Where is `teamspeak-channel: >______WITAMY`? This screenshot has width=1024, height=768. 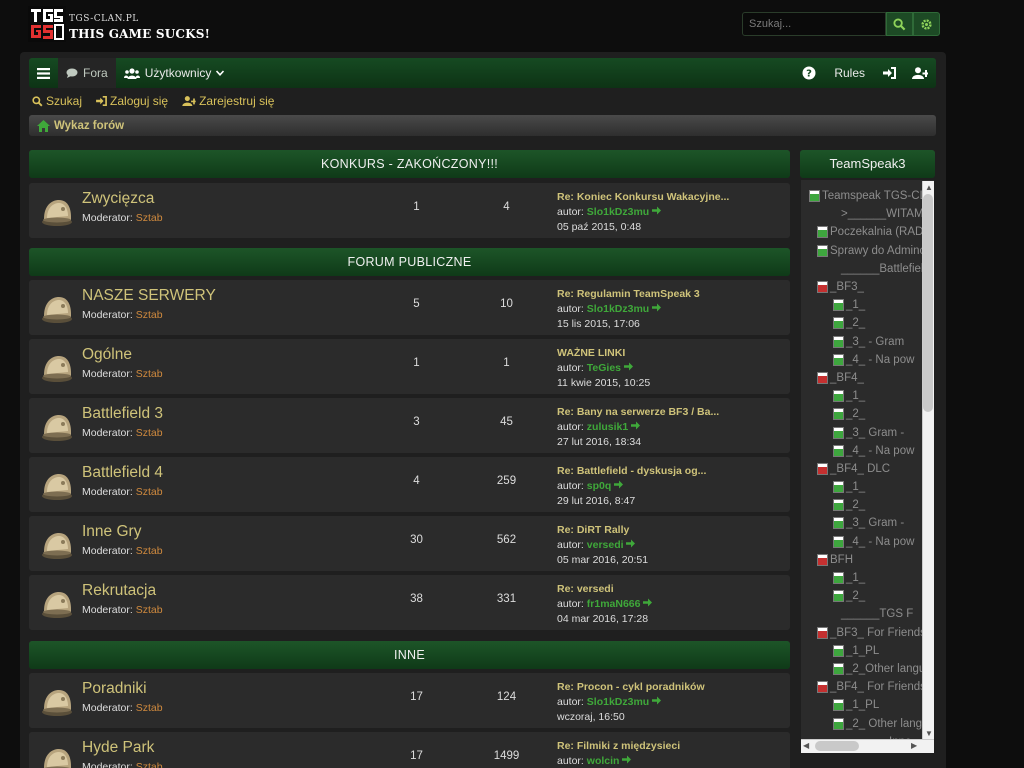 teamspeak-channel: >______WITAMY is located at coordinates (865, 214).